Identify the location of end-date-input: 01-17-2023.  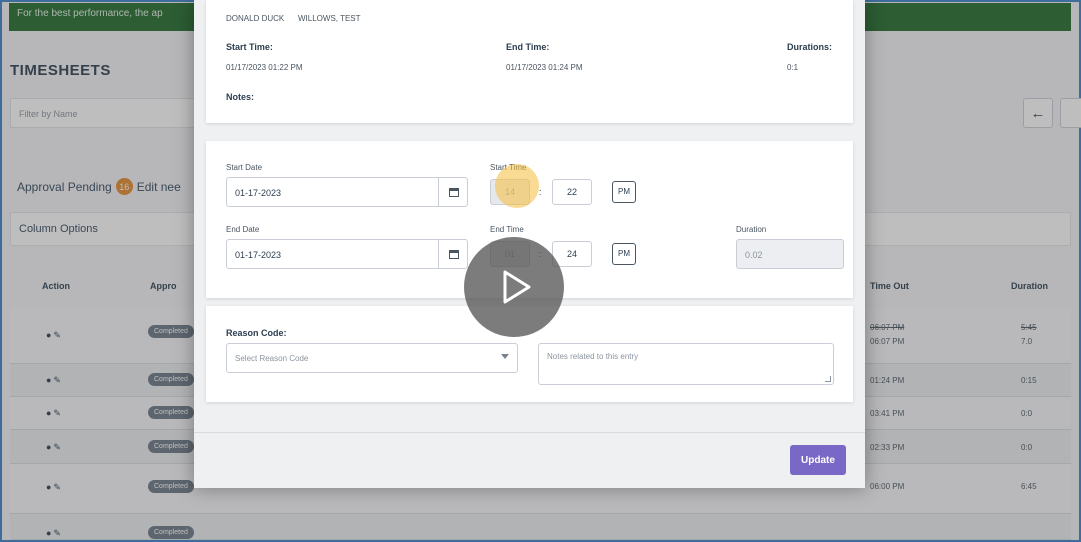
(347, 254).